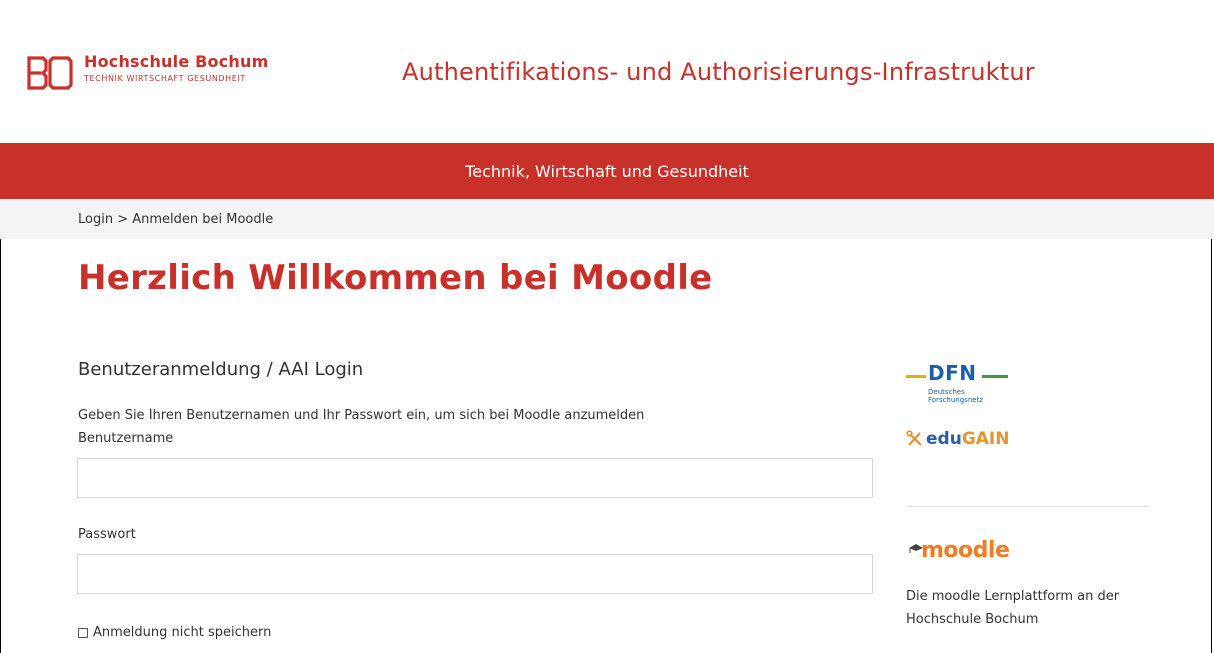 The height and width of the screenshot is (653, 1214). I want to click on edugain-gain: GAIN, so click(985, 439).